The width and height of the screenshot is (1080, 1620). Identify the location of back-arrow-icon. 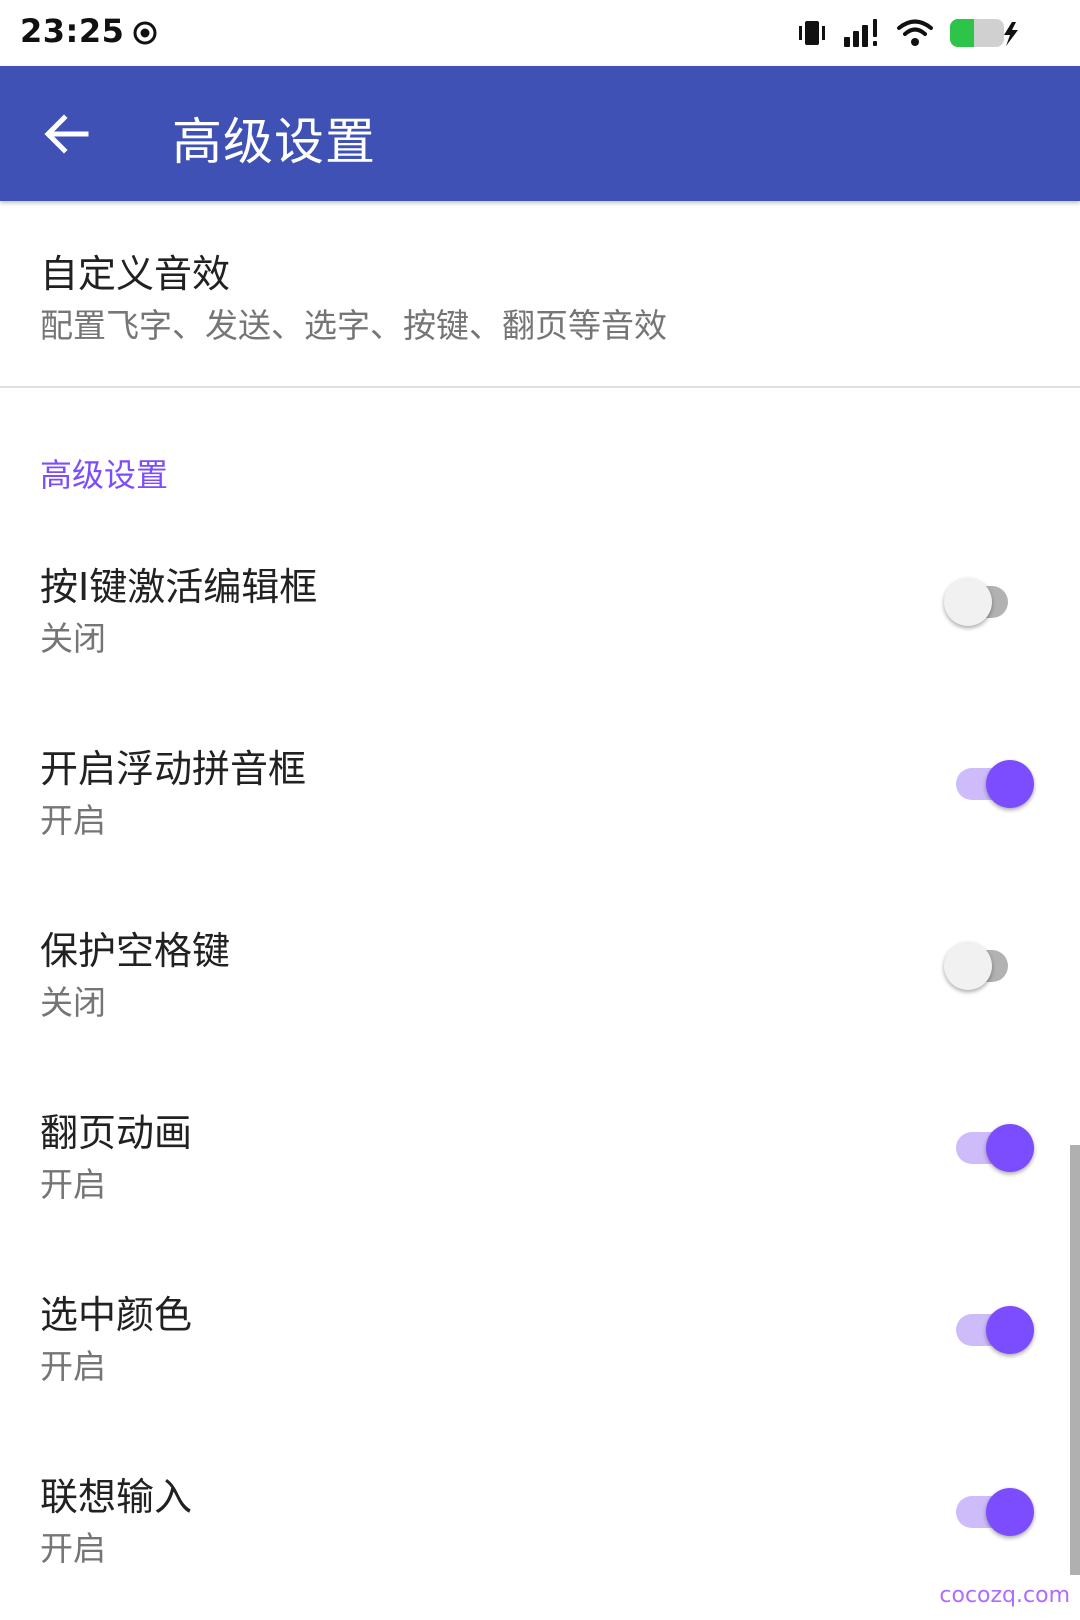
(66, 134).